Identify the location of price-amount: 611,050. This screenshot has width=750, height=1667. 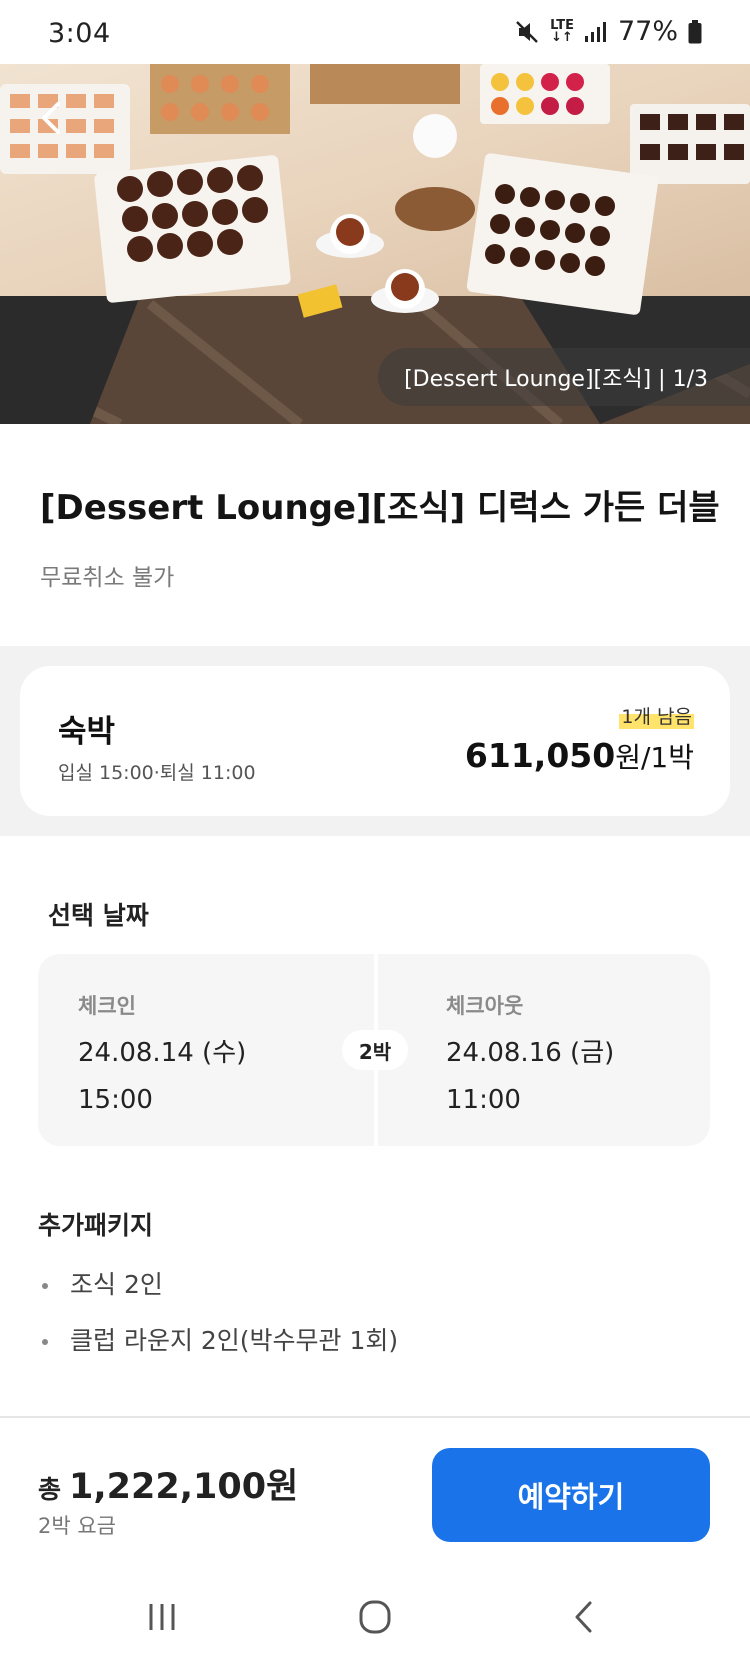
(540, 755).